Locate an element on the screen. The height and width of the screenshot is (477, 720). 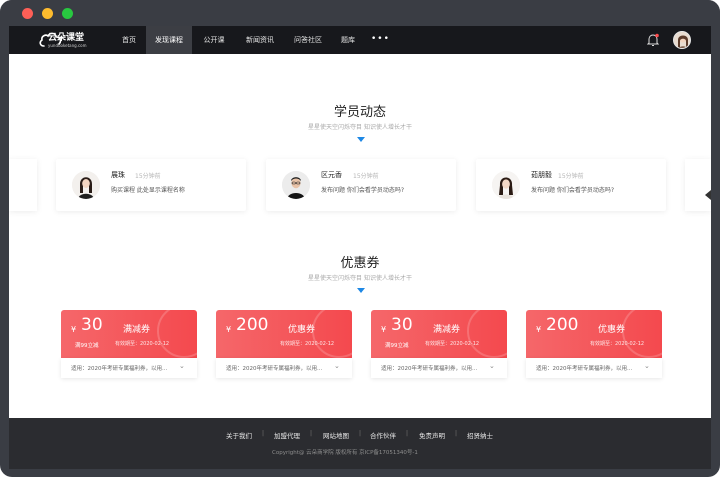
maximize-window-button is located at coordinates (67, 13).